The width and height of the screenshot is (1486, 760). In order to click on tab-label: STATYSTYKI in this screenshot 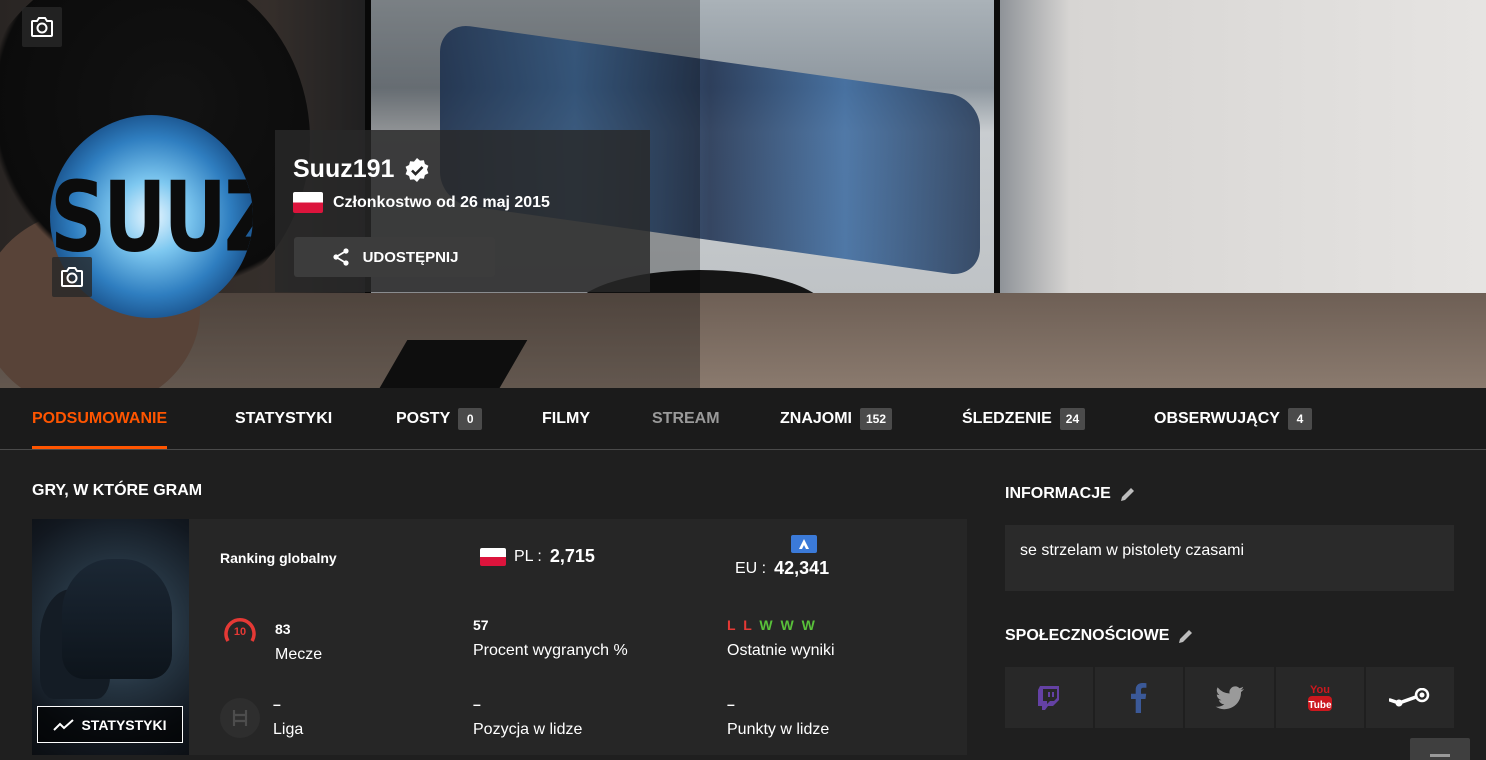, I will do `click(284, 418)`.